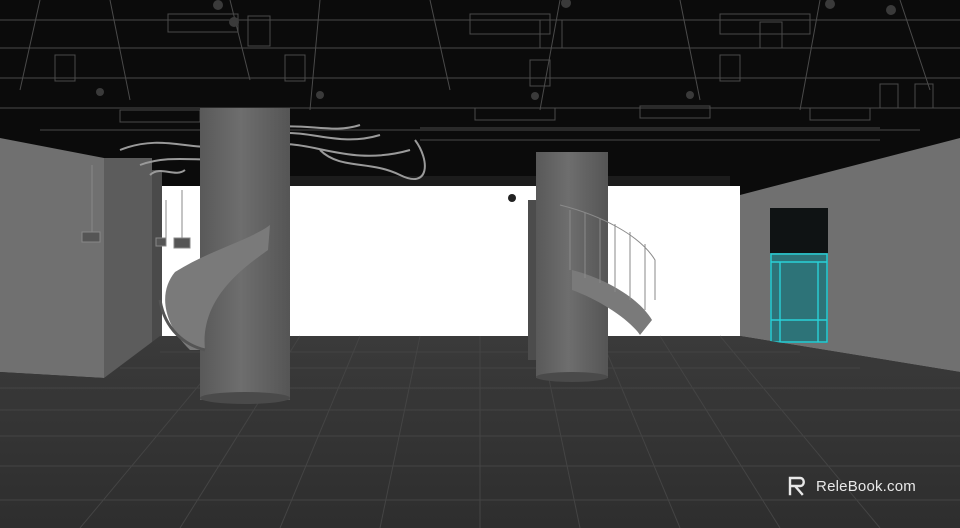  I want to click on hanging-lamp, so click(512, 198).